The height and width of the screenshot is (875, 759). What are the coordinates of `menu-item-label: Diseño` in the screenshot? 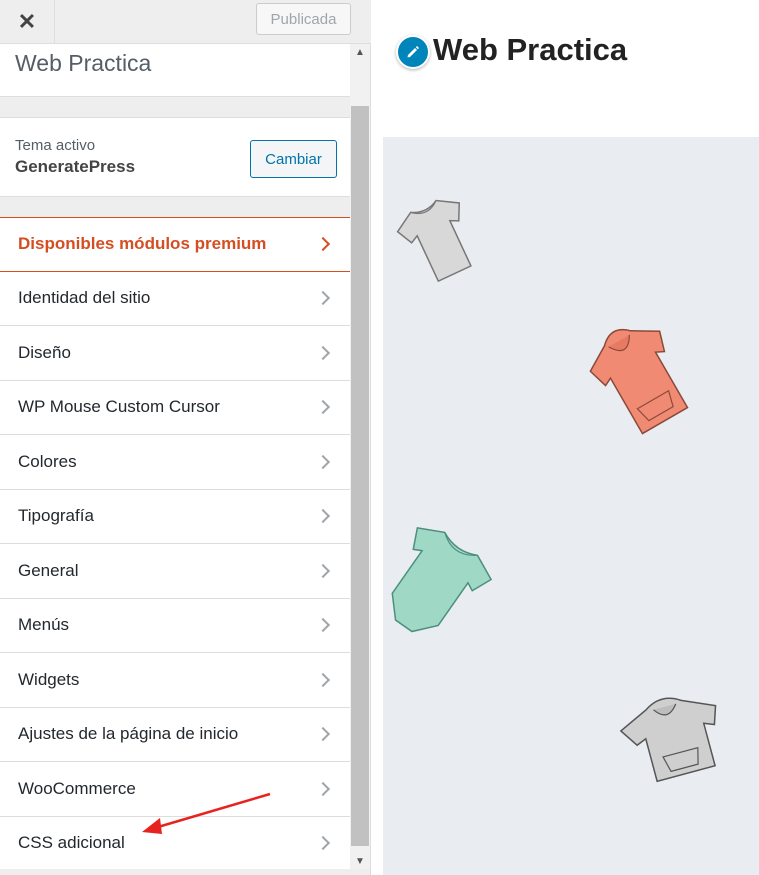 It's located at (44, 352).